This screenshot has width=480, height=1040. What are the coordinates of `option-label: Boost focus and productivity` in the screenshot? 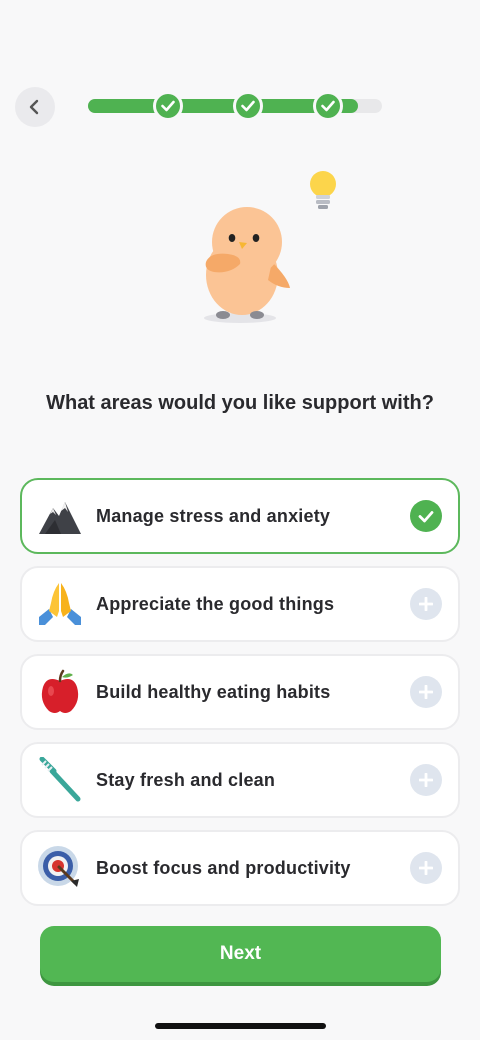 It's located at (223, 867).